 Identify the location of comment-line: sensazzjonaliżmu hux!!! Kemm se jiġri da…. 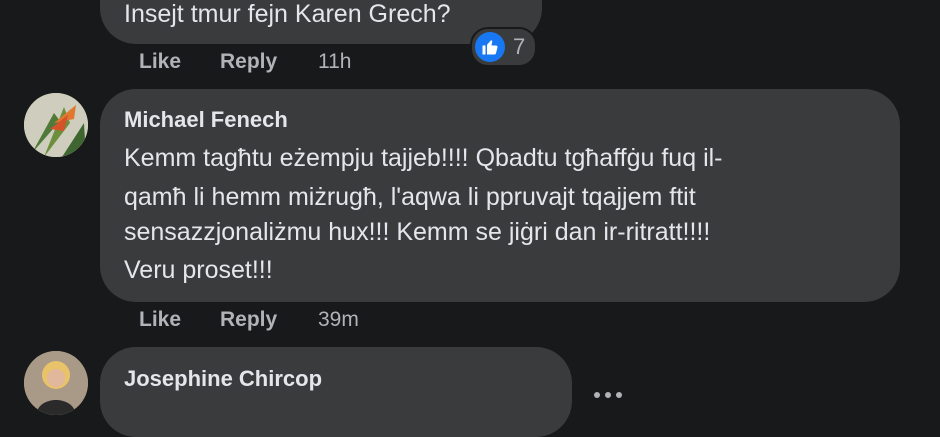
(417, 232).